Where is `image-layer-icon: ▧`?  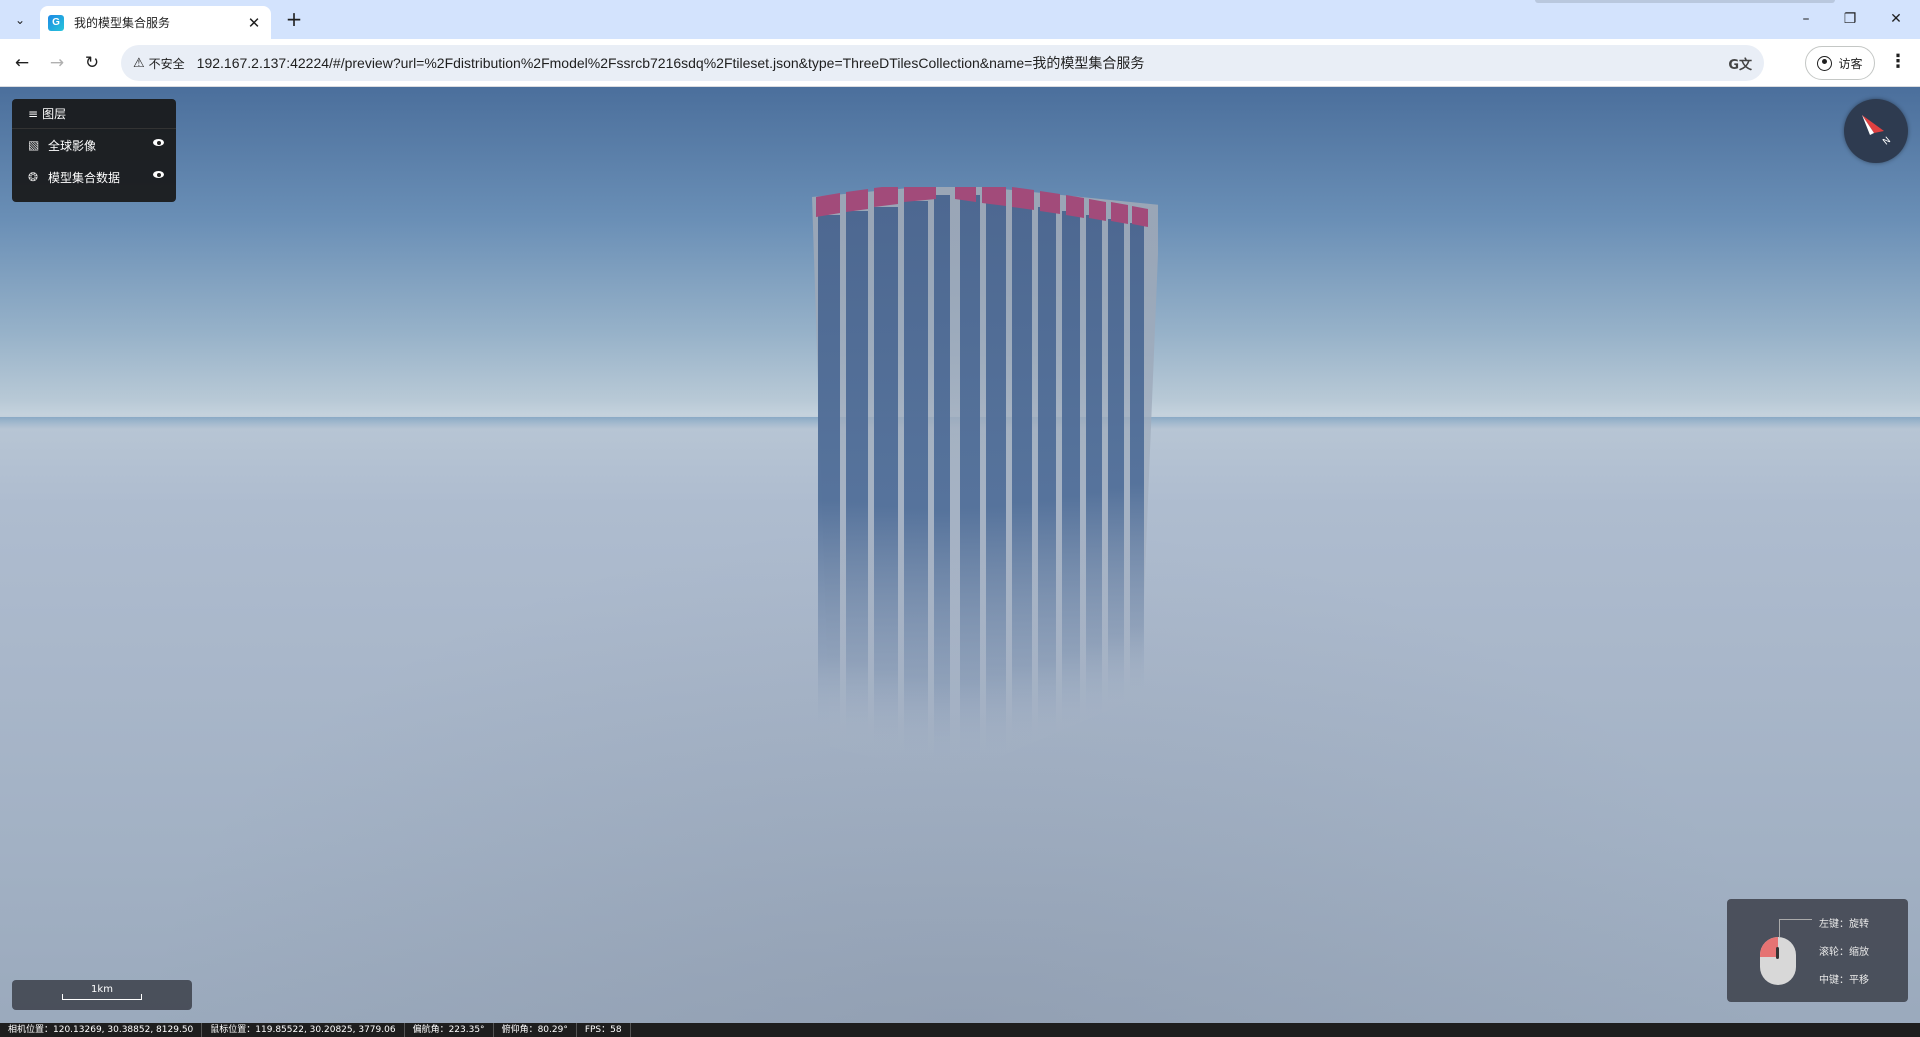
image-layer-icon: ▧ is located at coordinates (34, 145).